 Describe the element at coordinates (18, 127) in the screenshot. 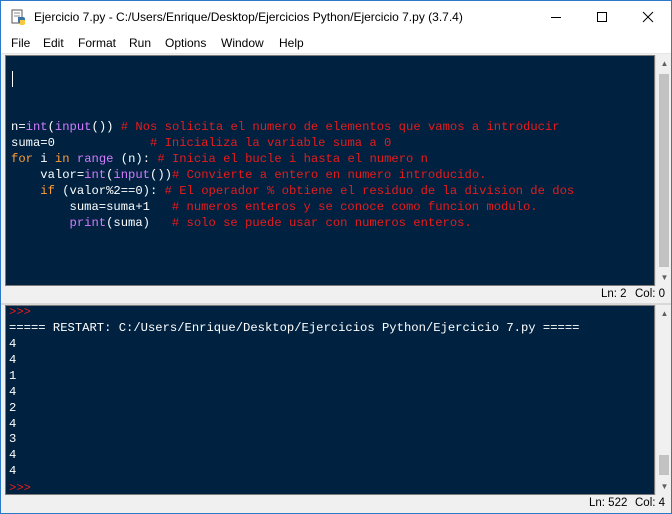

I see `code-token: n=` at that location.